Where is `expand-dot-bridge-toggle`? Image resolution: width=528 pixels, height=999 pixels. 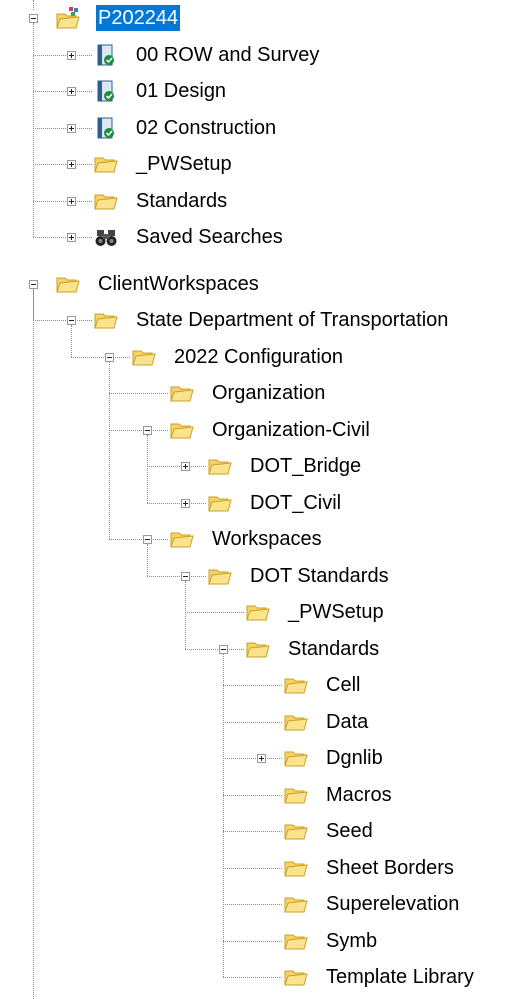
expand-dot-bridge-toggle is located at coordinates (185, 466).